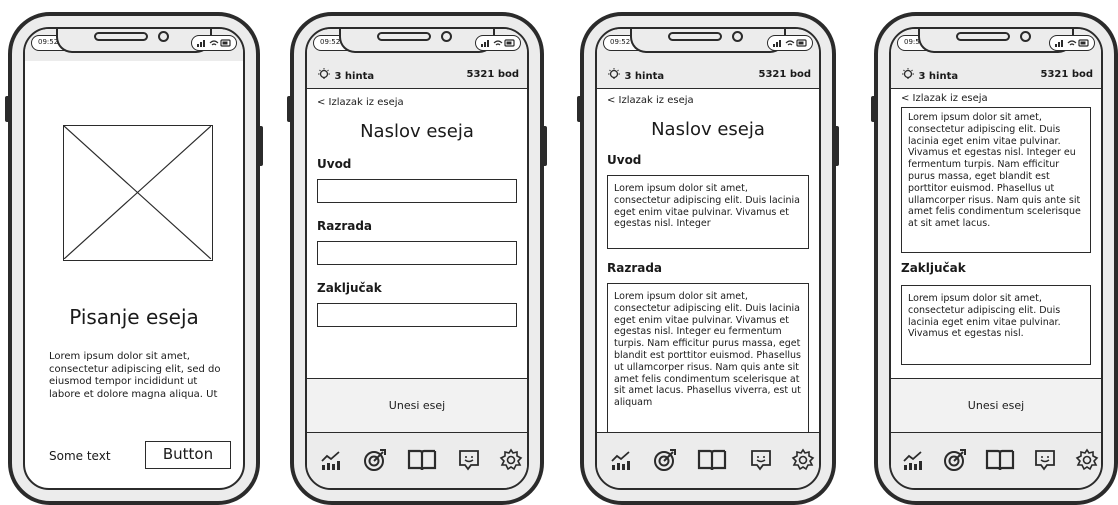  What do you see at coordinates (80, 456) in the screenshot?
I see `some-text-label: Some text` at bounding box center [80, 456].